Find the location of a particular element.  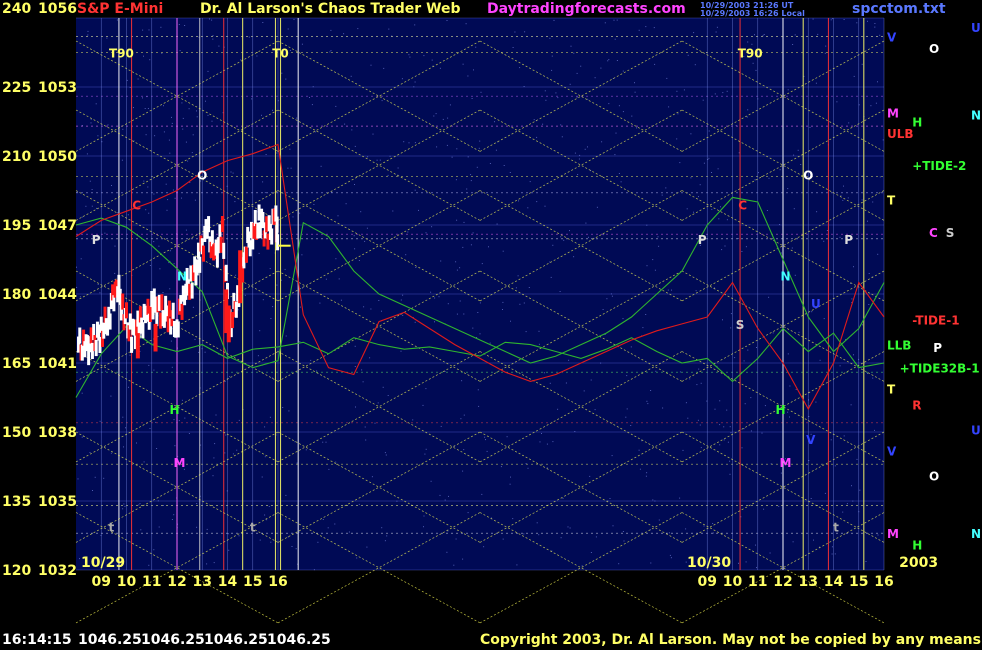

chart-annotation: O is located at coordinates (808, 175).